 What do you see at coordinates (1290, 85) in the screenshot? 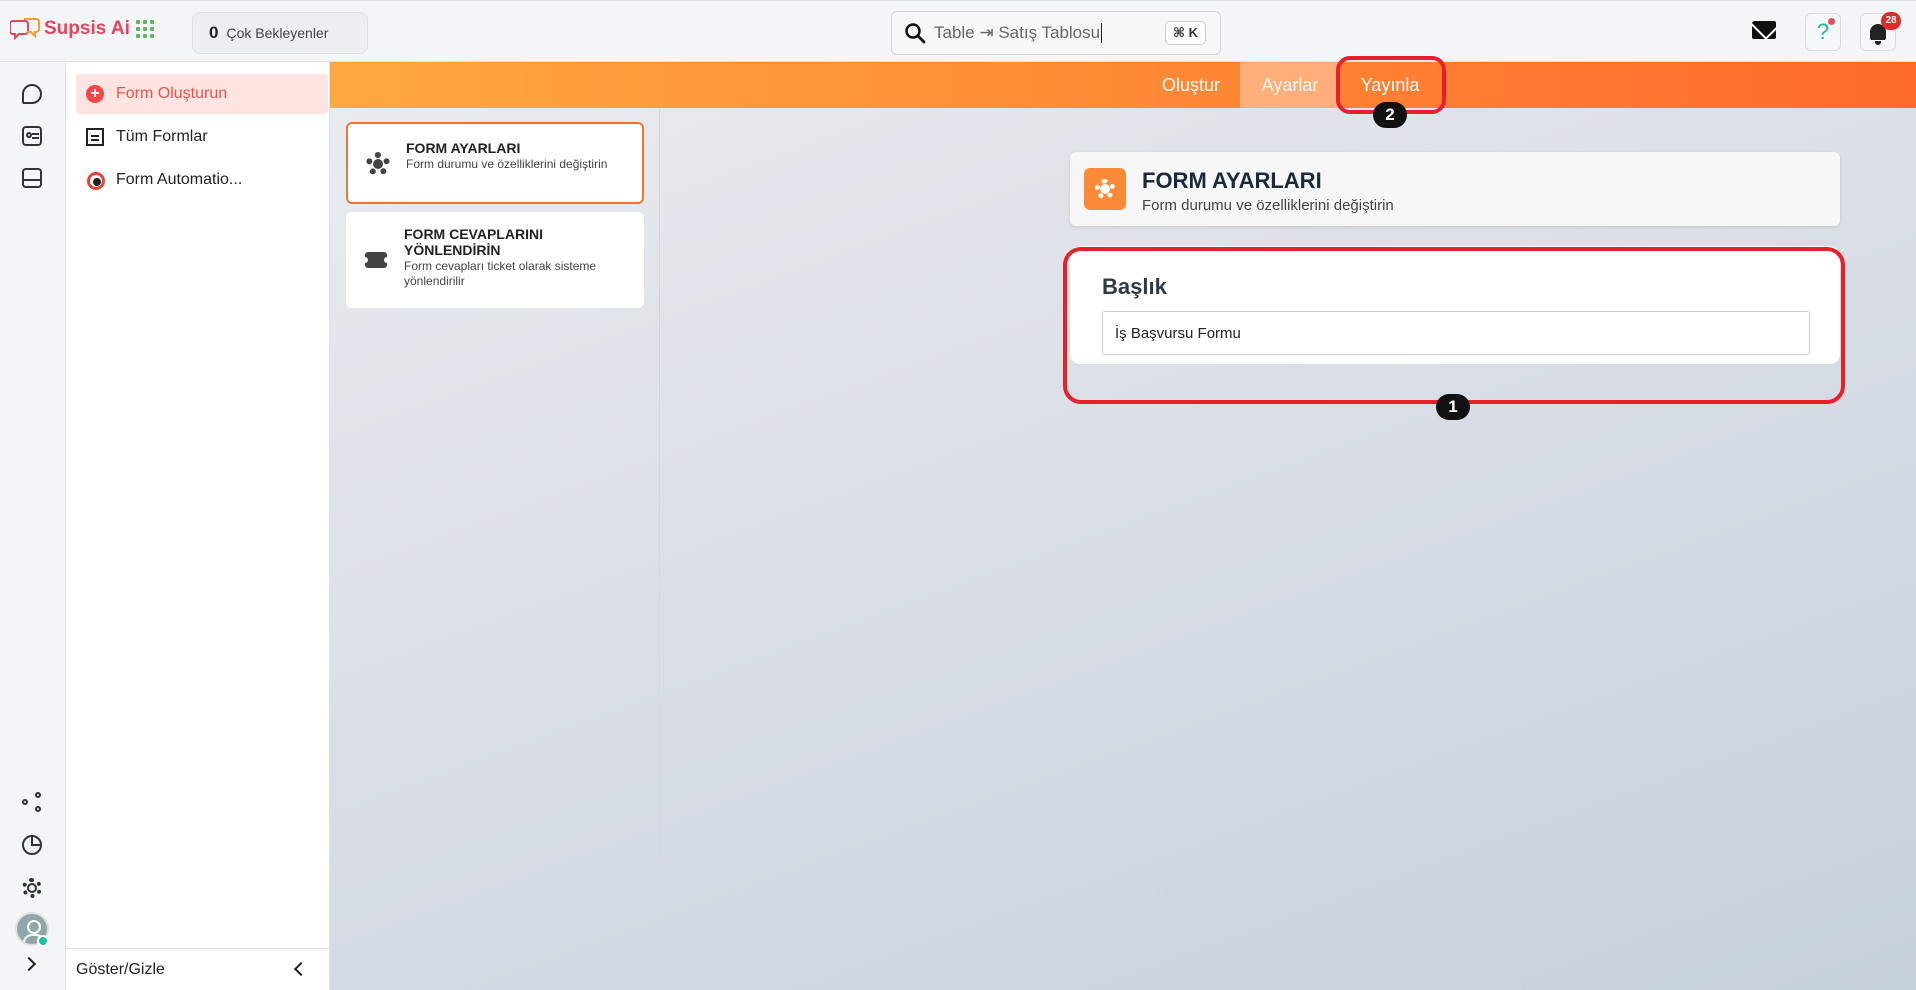
I see `tab-ayarlar: Ayarlar` at bounding box center [1290, 85].